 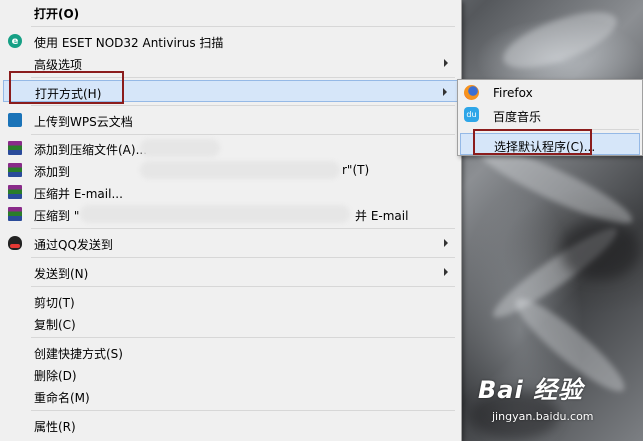 I want to click on watermark-logo-text: Bai 经验, so click(x=531, y=390).